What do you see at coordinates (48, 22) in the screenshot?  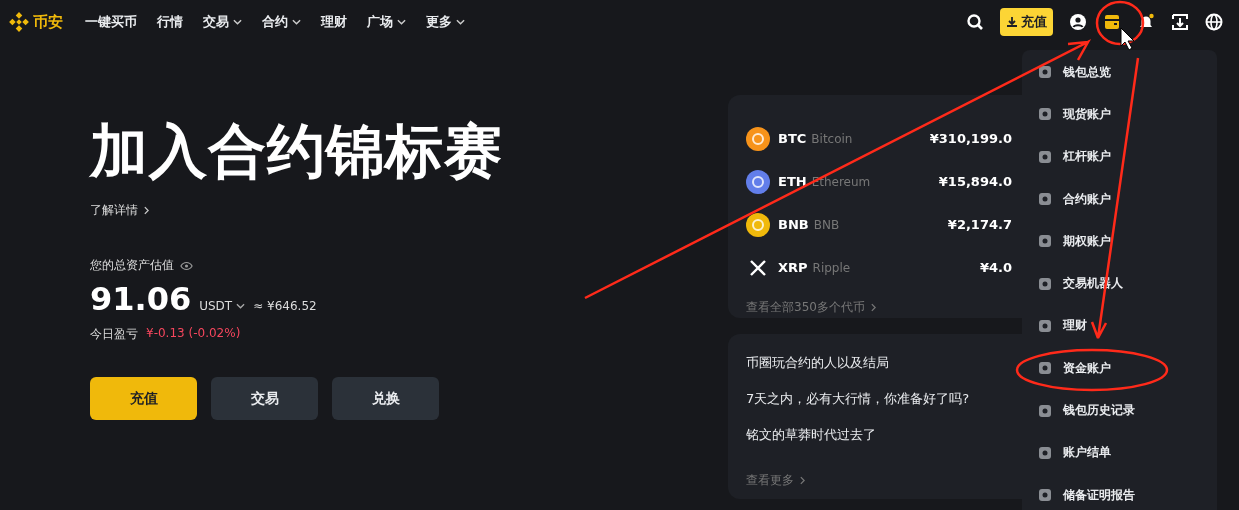 I see `logo-text: 币安` at bounding box center [48, 22].